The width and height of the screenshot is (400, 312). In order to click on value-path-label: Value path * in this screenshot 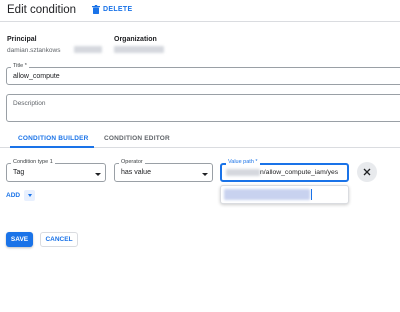, I will do `click(243, 162)`.